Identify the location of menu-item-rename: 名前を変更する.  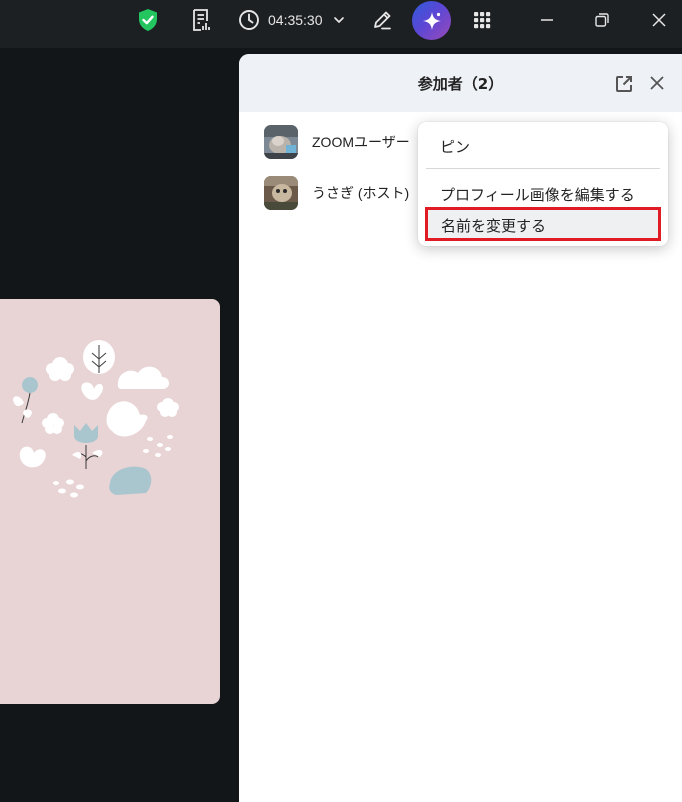
(543, 224).